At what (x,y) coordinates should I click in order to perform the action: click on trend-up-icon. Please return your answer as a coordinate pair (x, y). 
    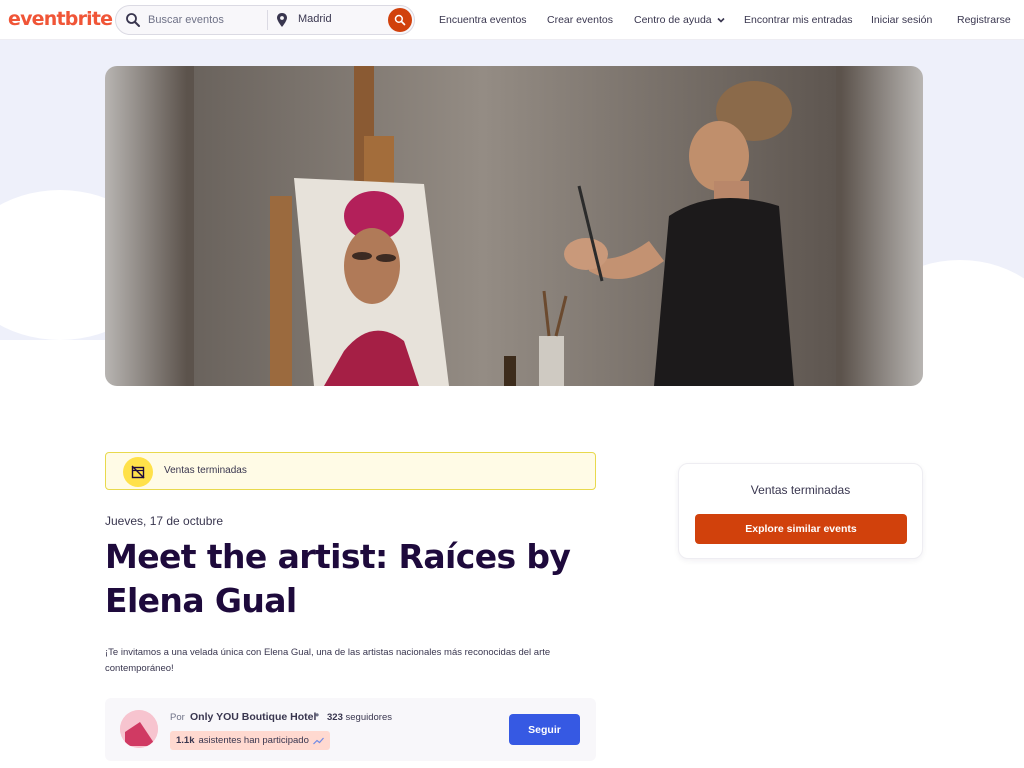
    Looking at the image, I should click on (318, 740).